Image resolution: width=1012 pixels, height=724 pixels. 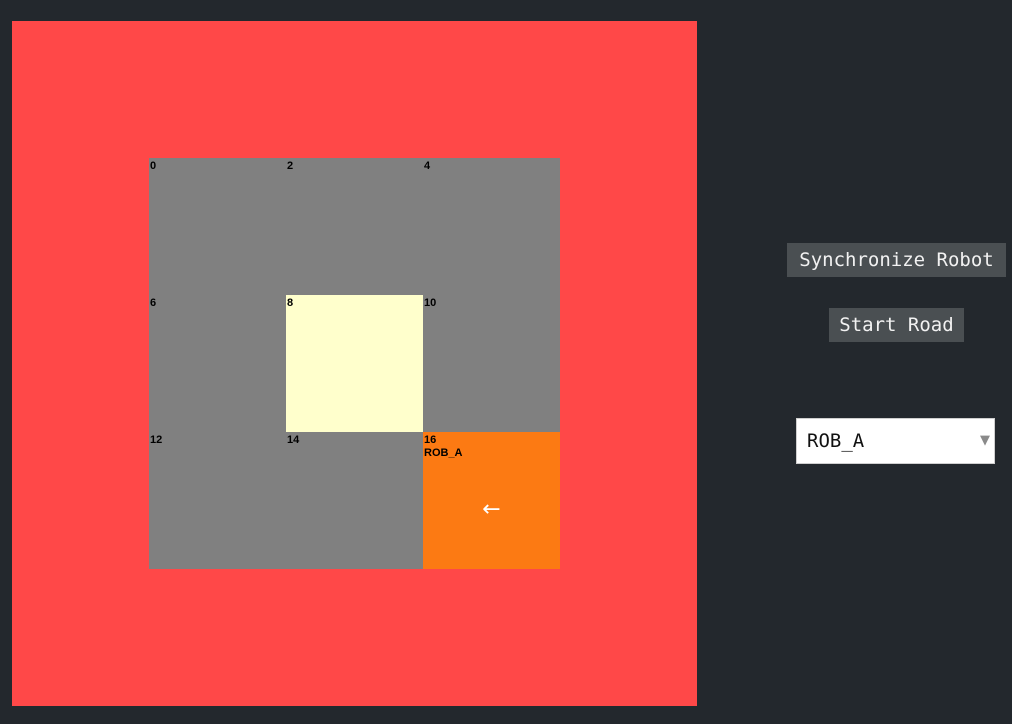 I want to click on caret-down-icon: ▼, so click(x=985, y=440).